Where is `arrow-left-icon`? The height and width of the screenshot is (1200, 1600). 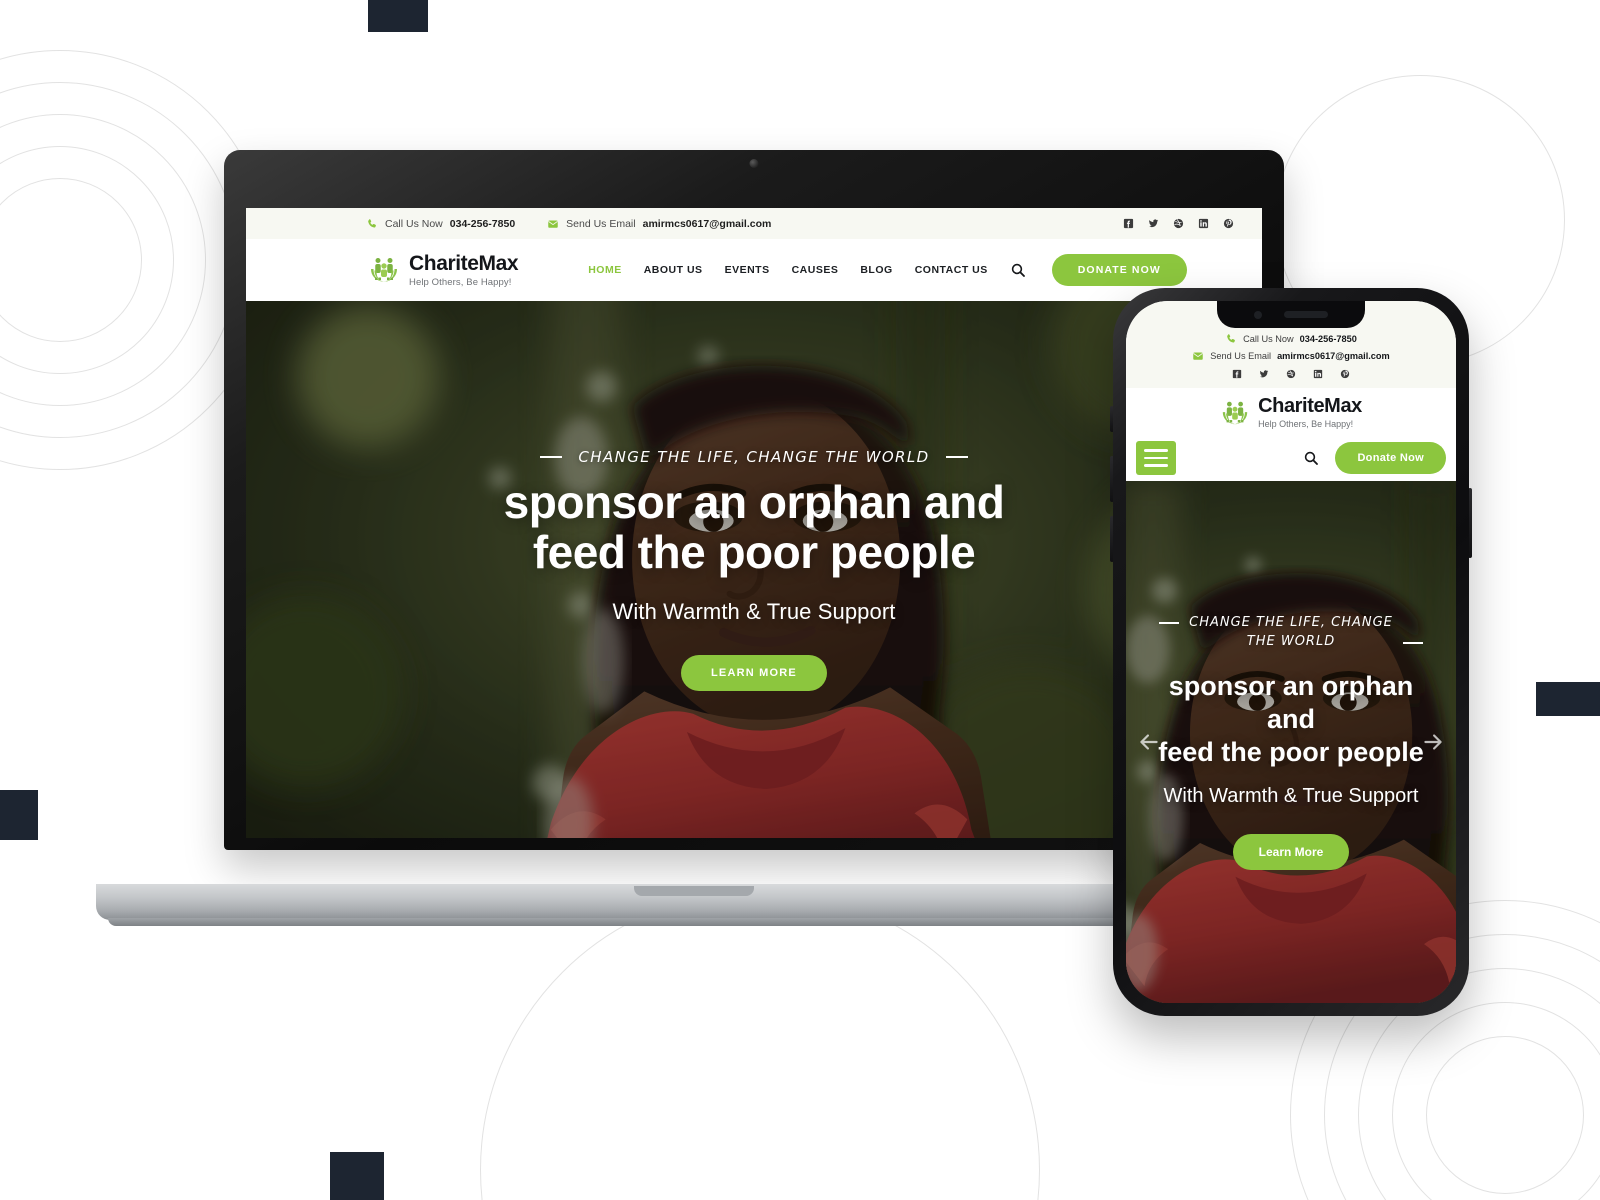 arrow-left-icon is located at coordinates (1149, 742).